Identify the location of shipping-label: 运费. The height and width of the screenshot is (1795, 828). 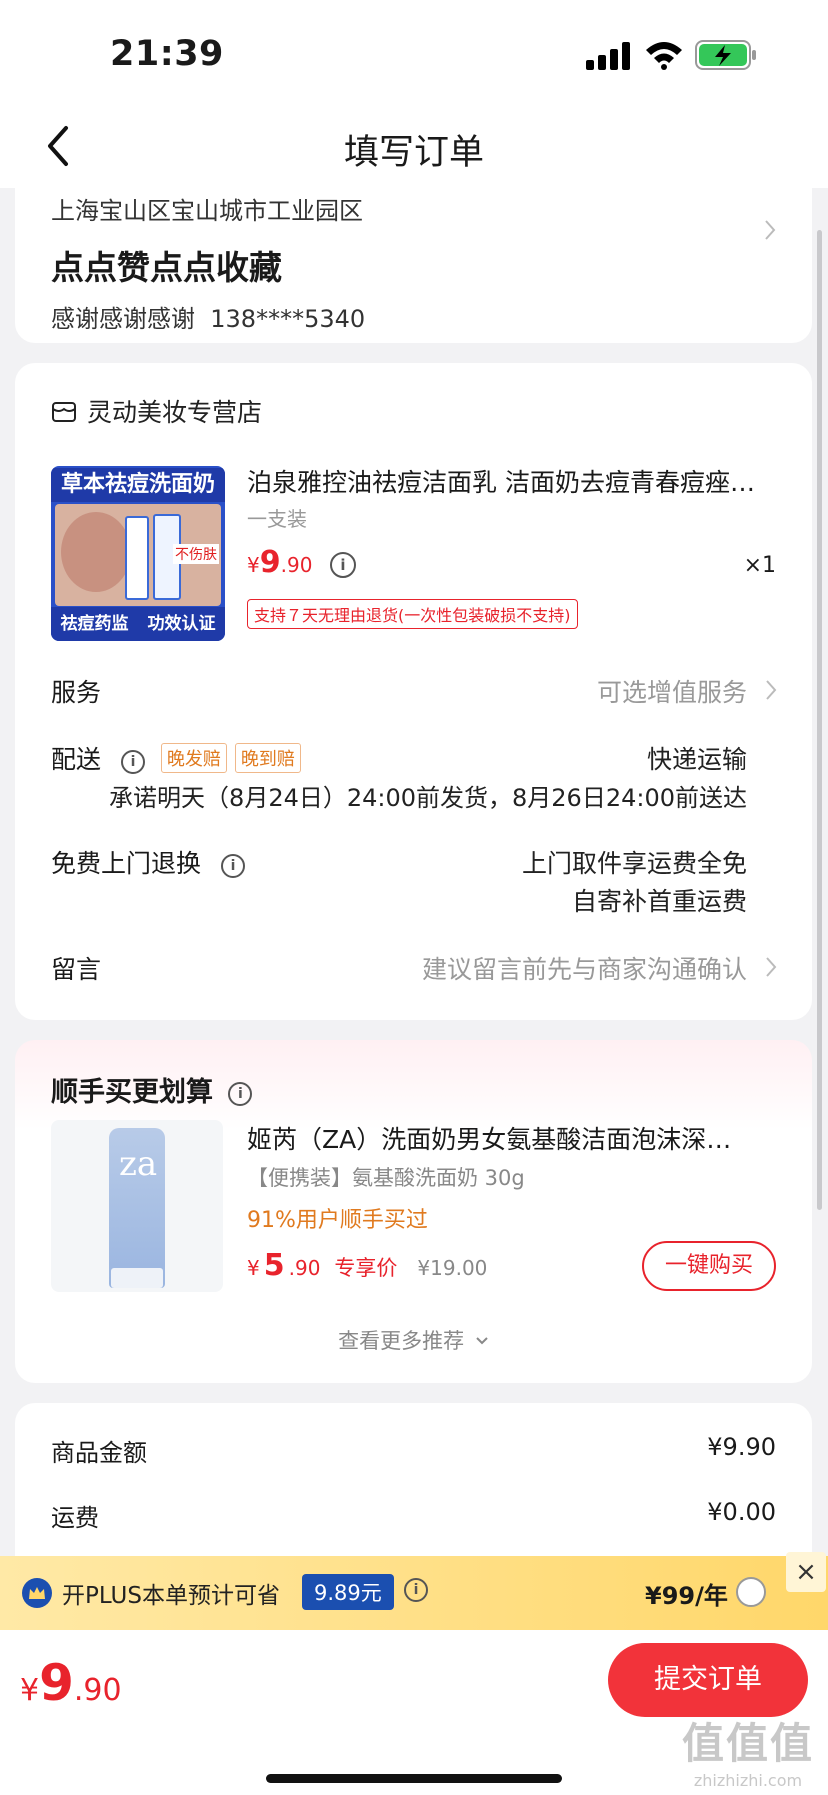
(75, 1518).